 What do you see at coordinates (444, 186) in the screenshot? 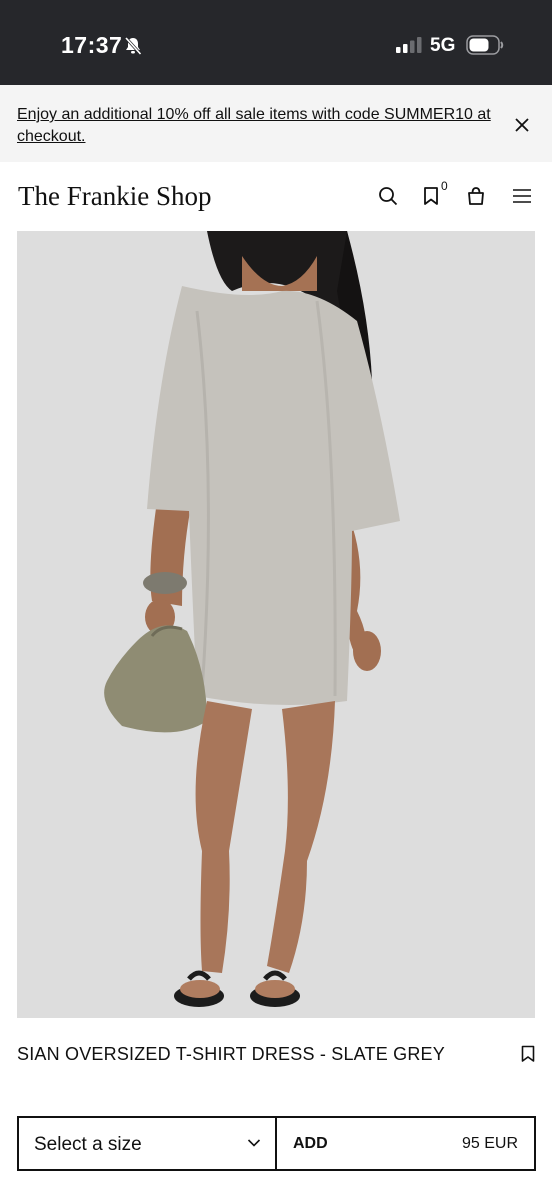
I see `wishlist-count: 0` at bounding box center [444, 186].